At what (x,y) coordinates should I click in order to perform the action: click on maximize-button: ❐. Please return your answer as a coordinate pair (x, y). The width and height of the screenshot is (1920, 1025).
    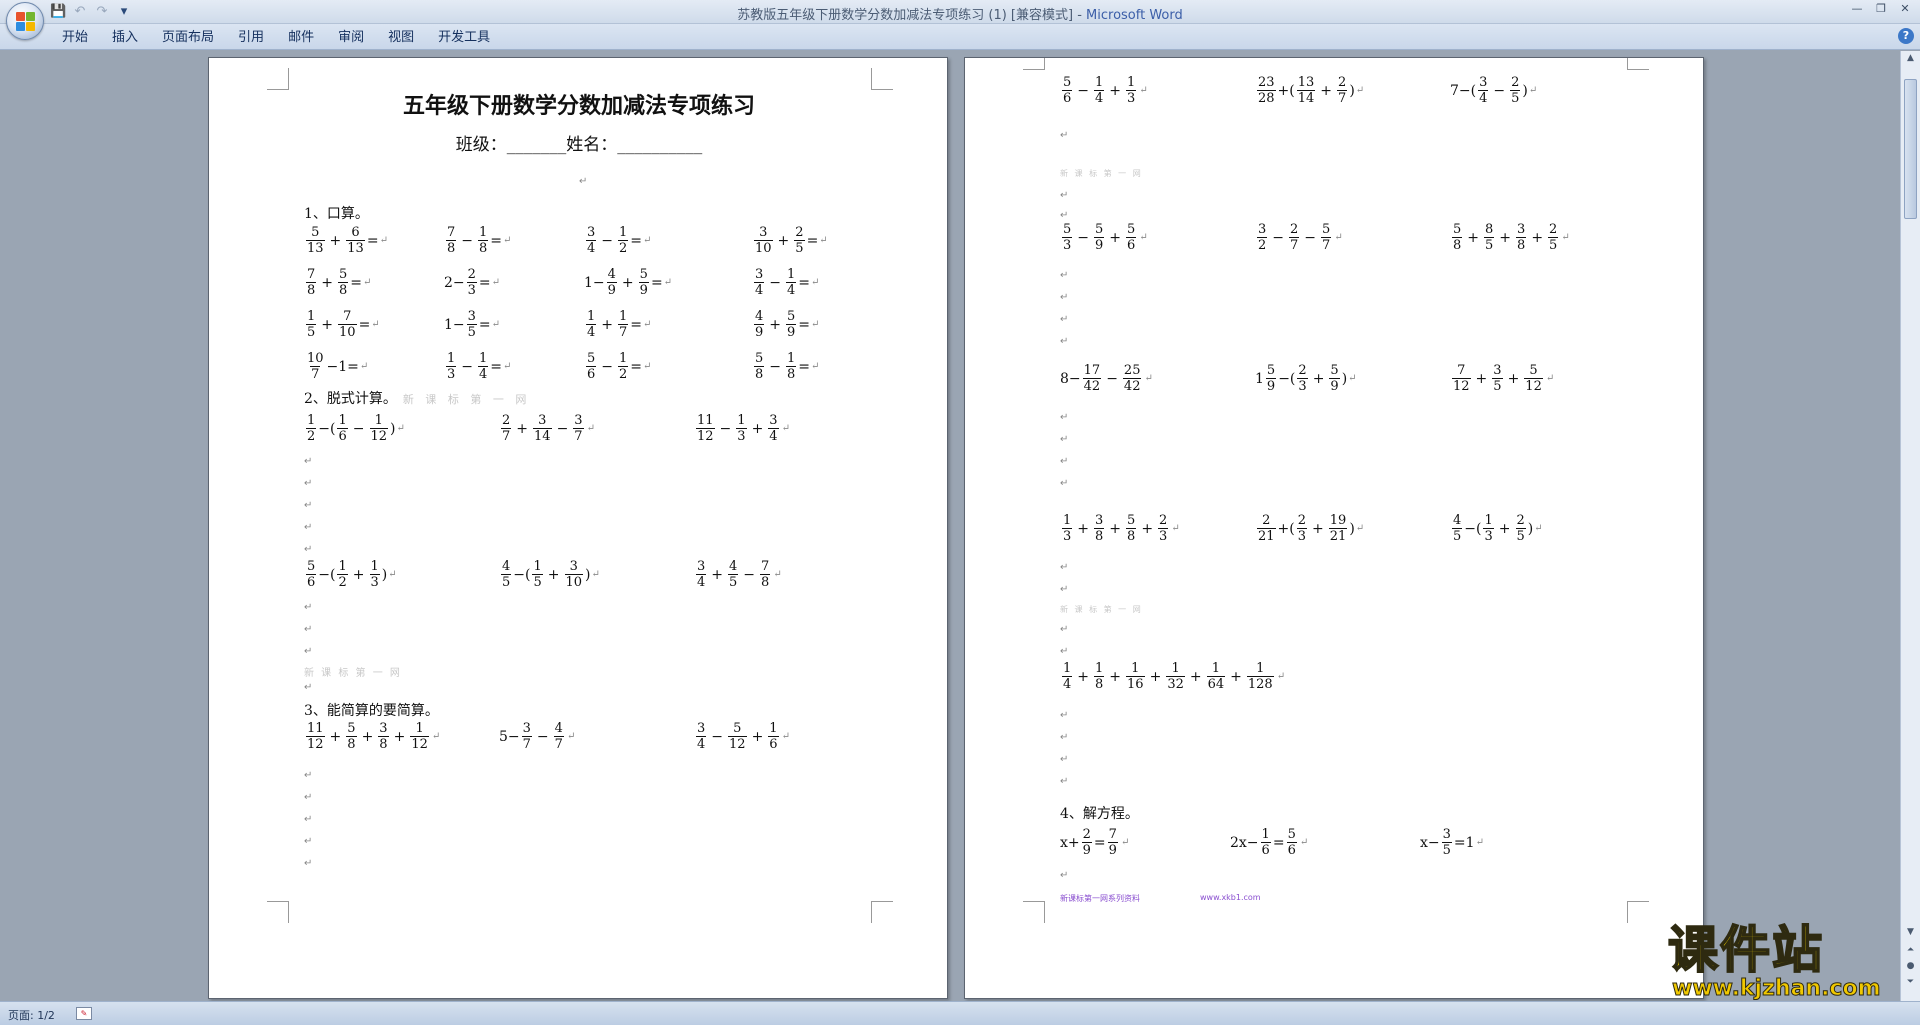
    Looking at the image, I should click on (1881, 9).